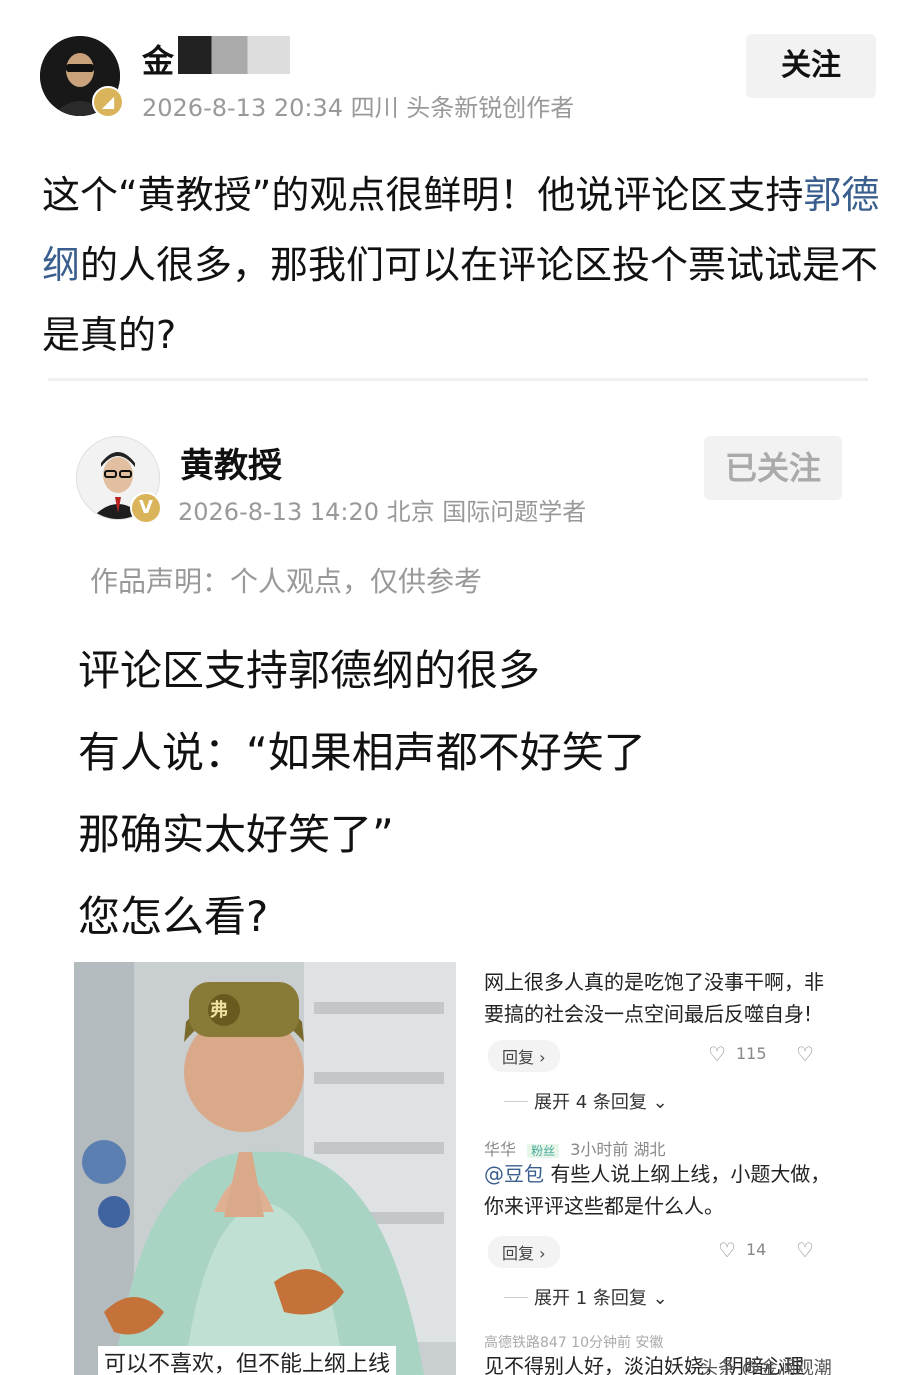 The height and width of the screenshot is (1375, 916). What do you see at coordinates (811, 66) in the screenshot?
I see `follow-button: 关注` at bounding box center [811, 66].